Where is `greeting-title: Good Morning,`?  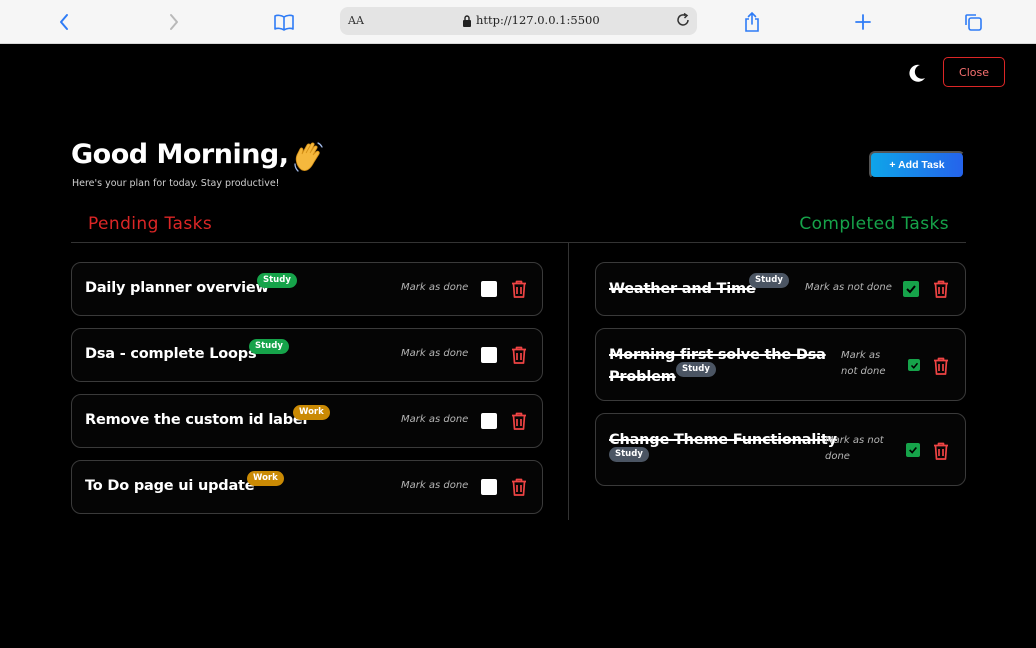
greeting-title: Good Morning, is located at coordinates (180, 154).